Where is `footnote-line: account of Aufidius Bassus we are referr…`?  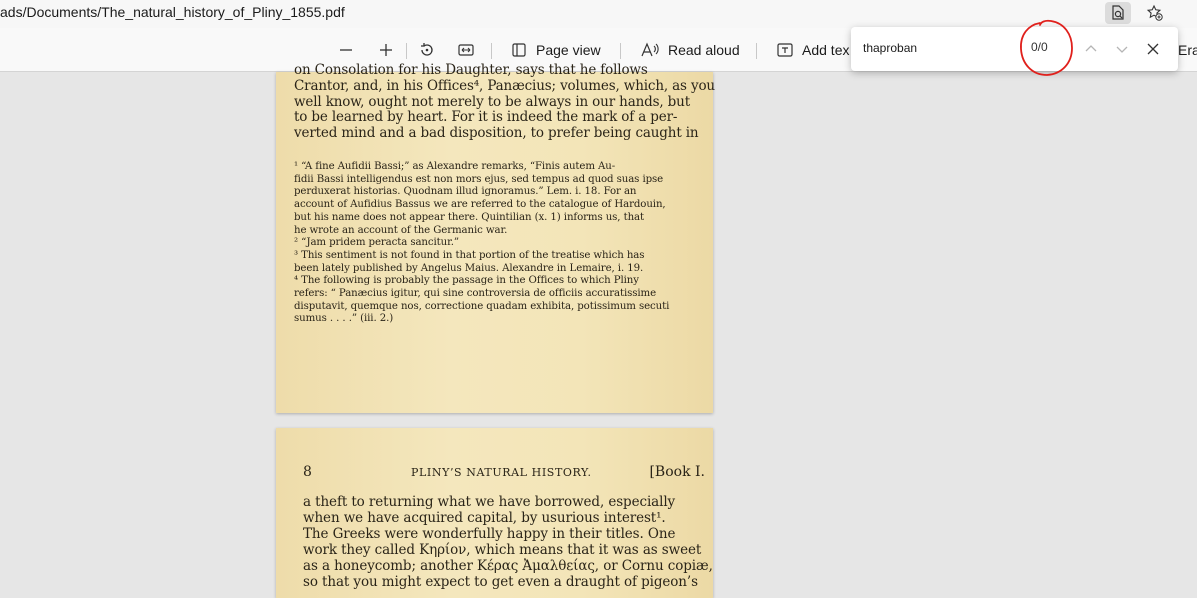
footnote-line: account of Aufidius Bassus we are referr… is located at coordinates (480, 205).